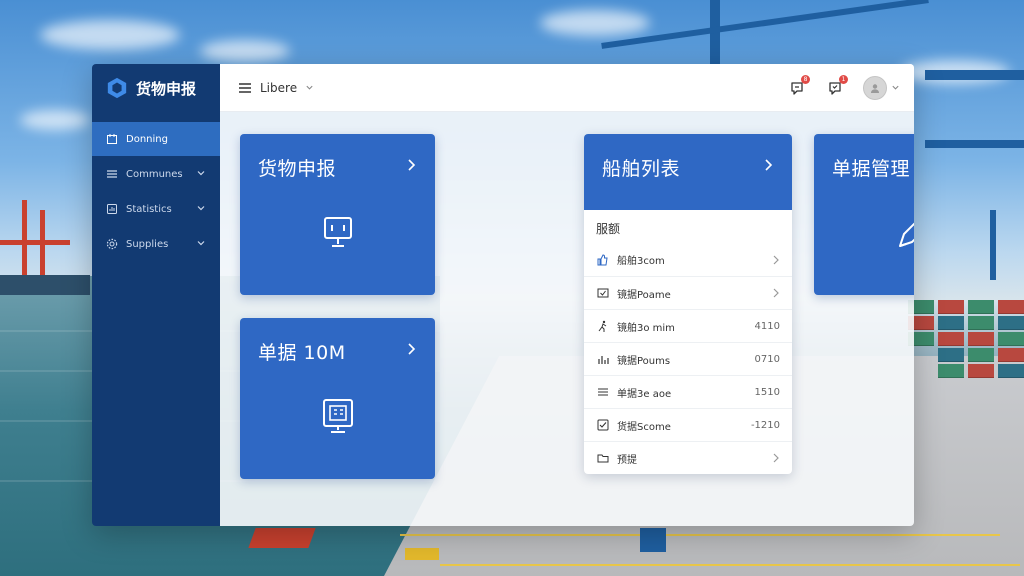  What do you see at coordinates (871, 169) in the screenshot?
I see `card-title: 单据管理` at bounding box center [871, 169].